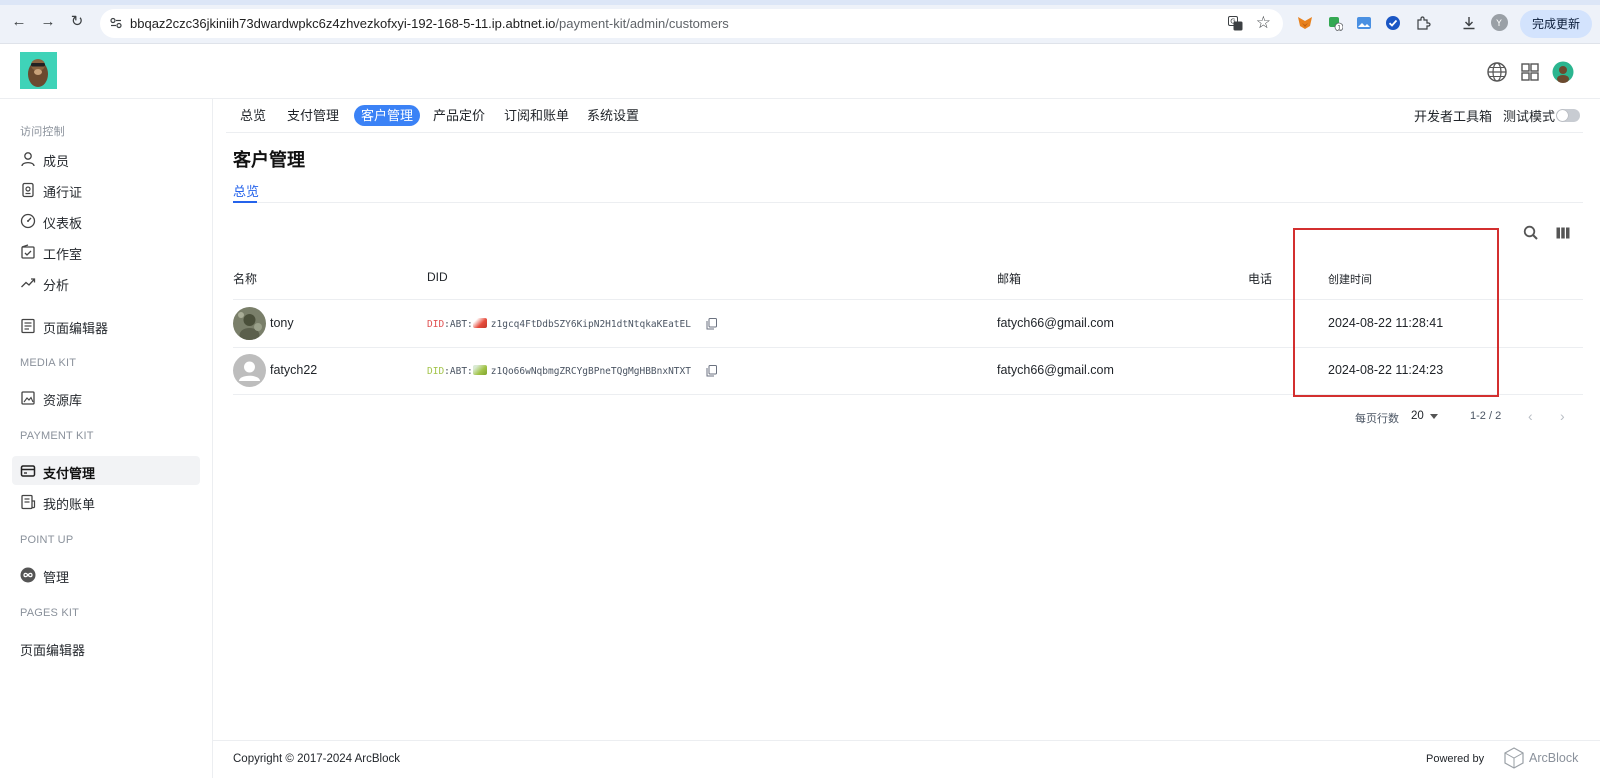  Describe the element at coordinates (106, 470) in the screenshot. I see `sidebar-item-payment-management: 支付管理` at that location.